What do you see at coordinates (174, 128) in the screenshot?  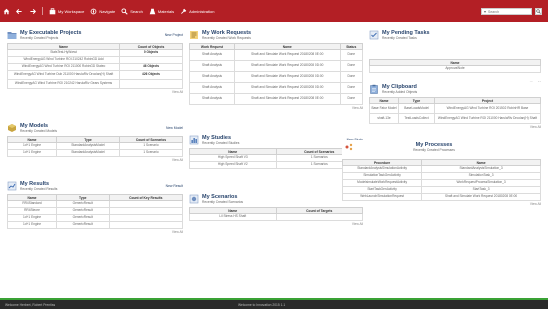 I see `new-model-link: New Model` at bounding box center [174, 128].